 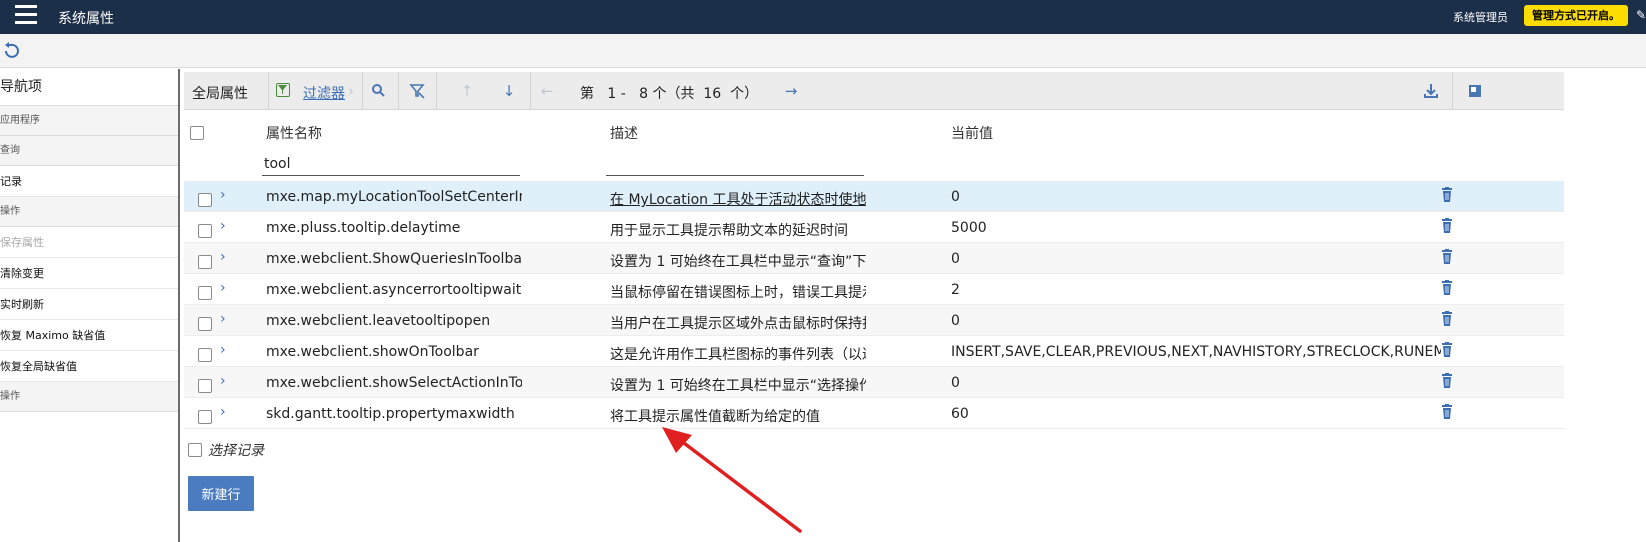 I want to click on filter-toggle-icon, so click(x=283, y=90).